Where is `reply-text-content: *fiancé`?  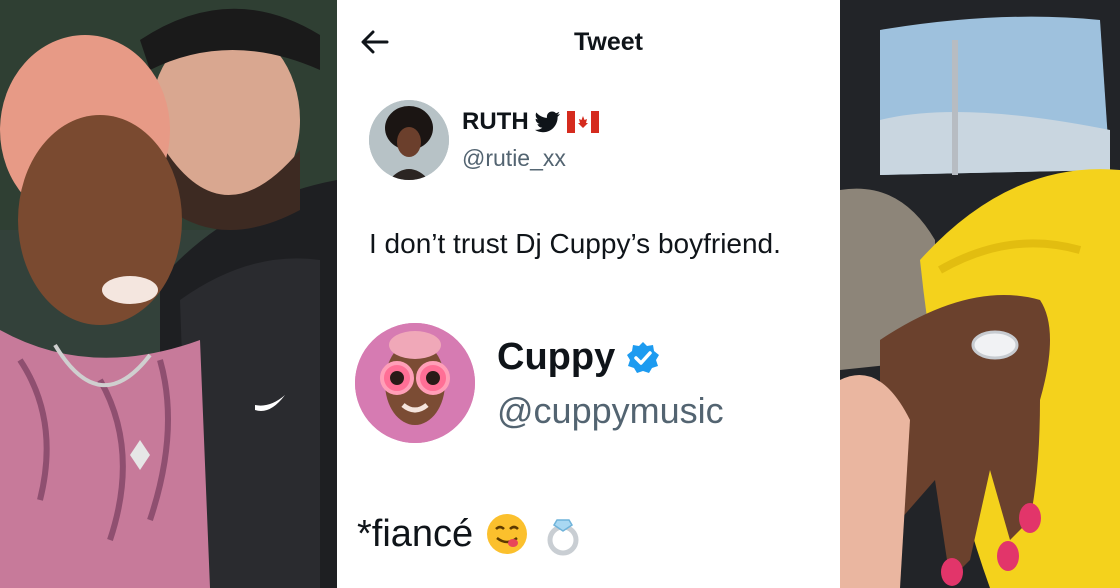
reply-text-content: *fiancé is located at coordinates (415, 533).